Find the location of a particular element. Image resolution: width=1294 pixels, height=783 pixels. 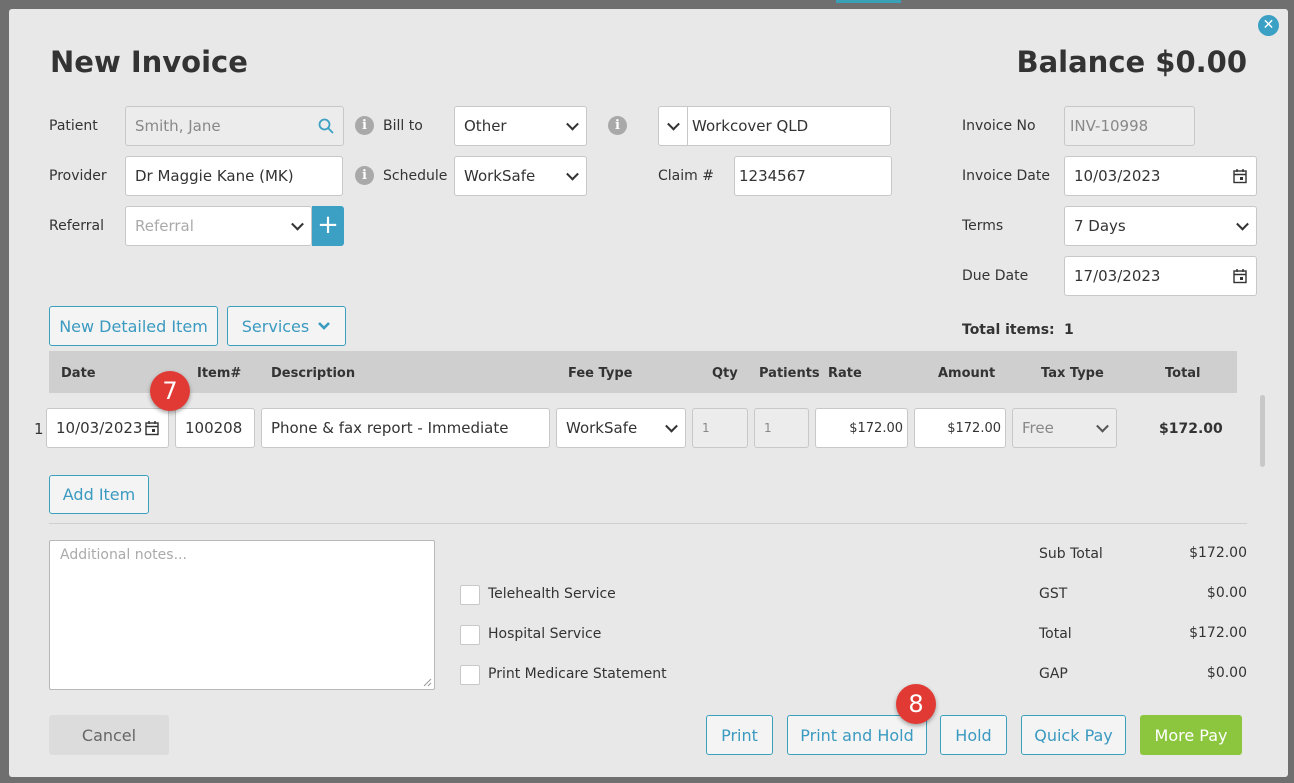

invoice-no-value: INV-10998 is located at coordinates (1109, 126).